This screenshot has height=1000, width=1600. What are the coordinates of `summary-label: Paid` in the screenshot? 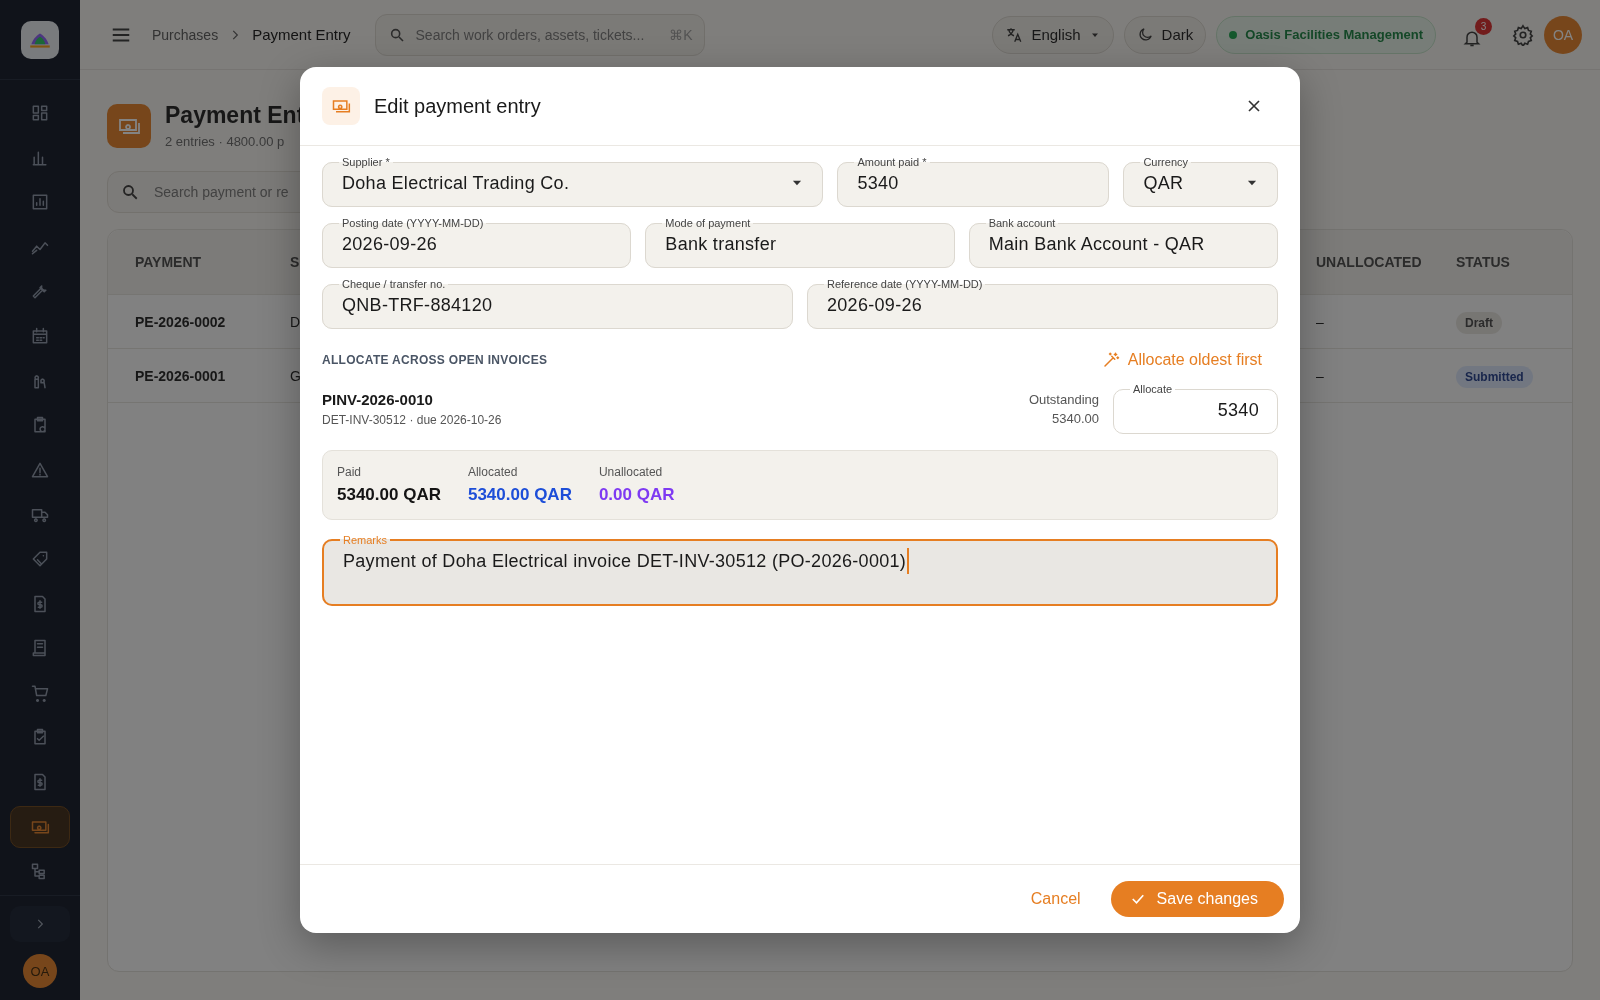 It's located at (350, 472).